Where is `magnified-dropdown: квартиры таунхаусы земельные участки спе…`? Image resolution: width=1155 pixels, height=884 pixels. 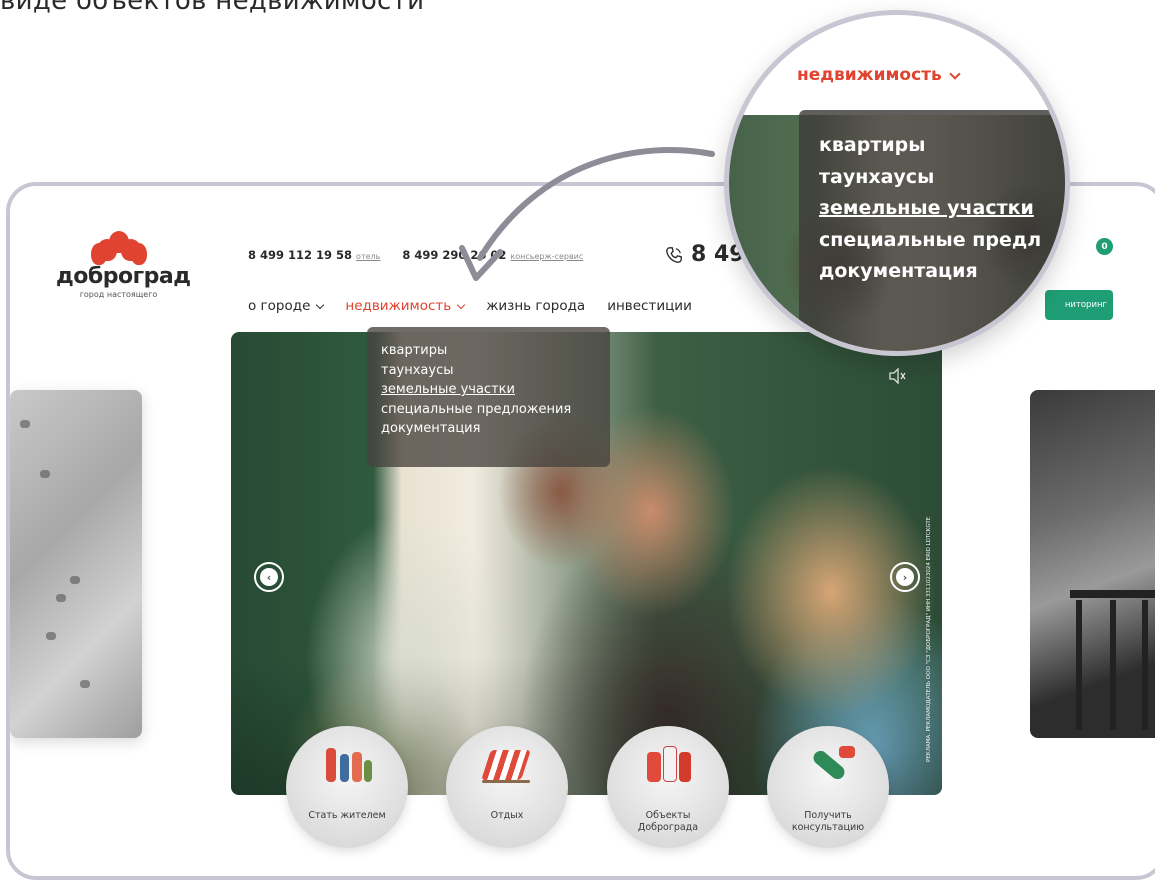
magnified-dropdown: квартиры таунхаусы земельные участки спе… is located at coordinates (932, 230).